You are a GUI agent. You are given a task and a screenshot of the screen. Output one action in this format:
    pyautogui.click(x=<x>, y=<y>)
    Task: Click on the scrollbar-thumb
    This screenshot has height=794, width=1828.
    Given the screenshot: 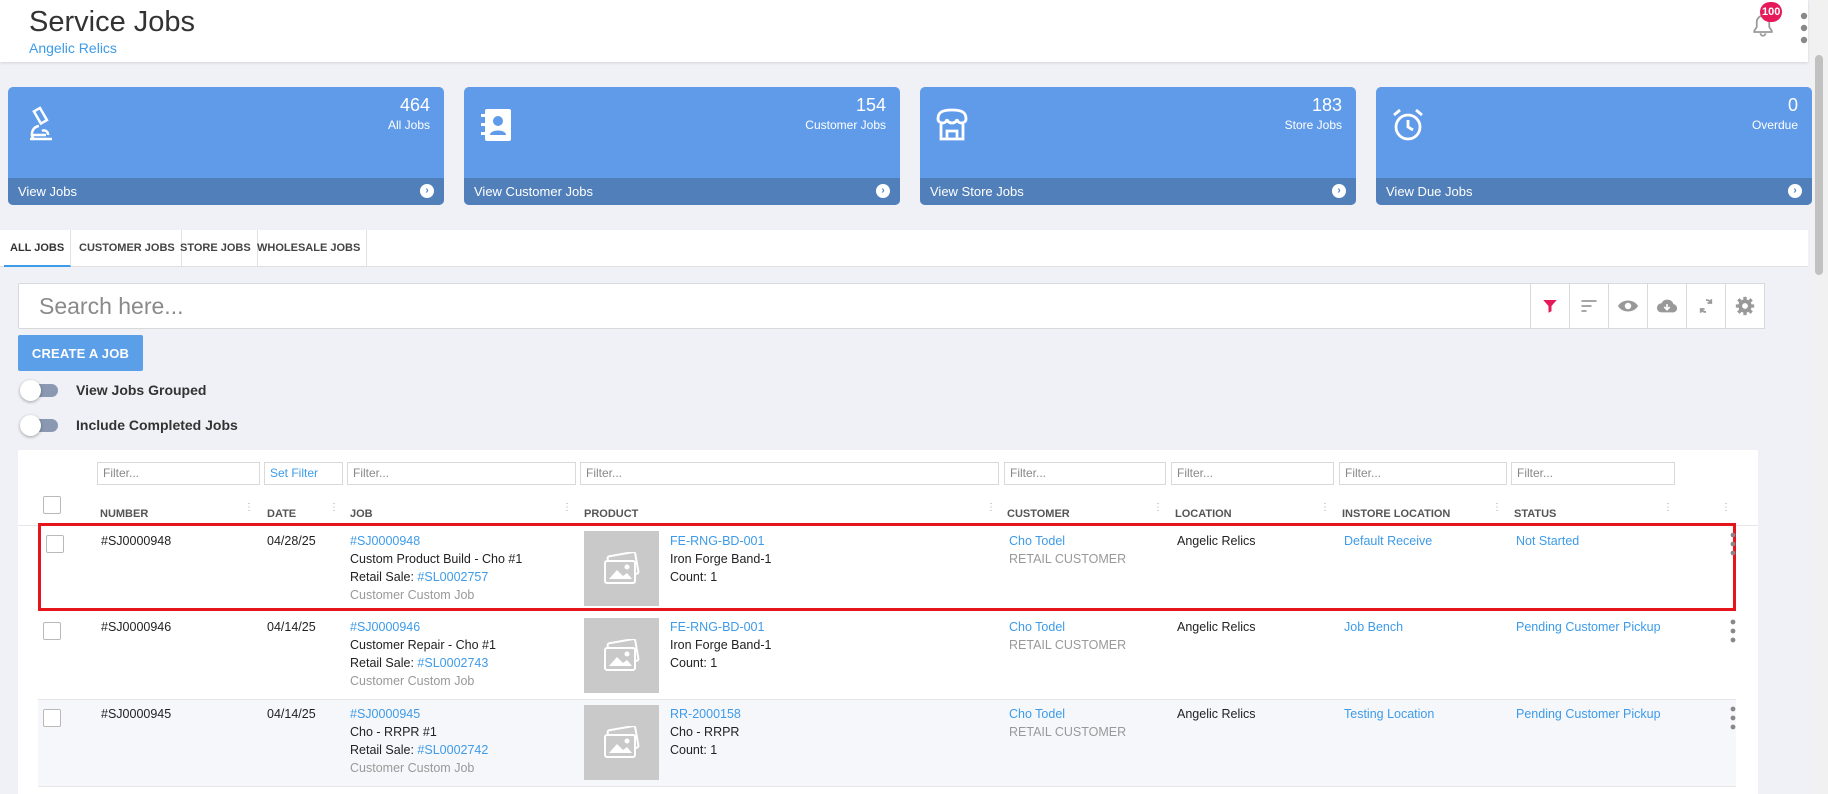 What is the action you would take?
    pyautogui.click(x=1819, y=165)
    